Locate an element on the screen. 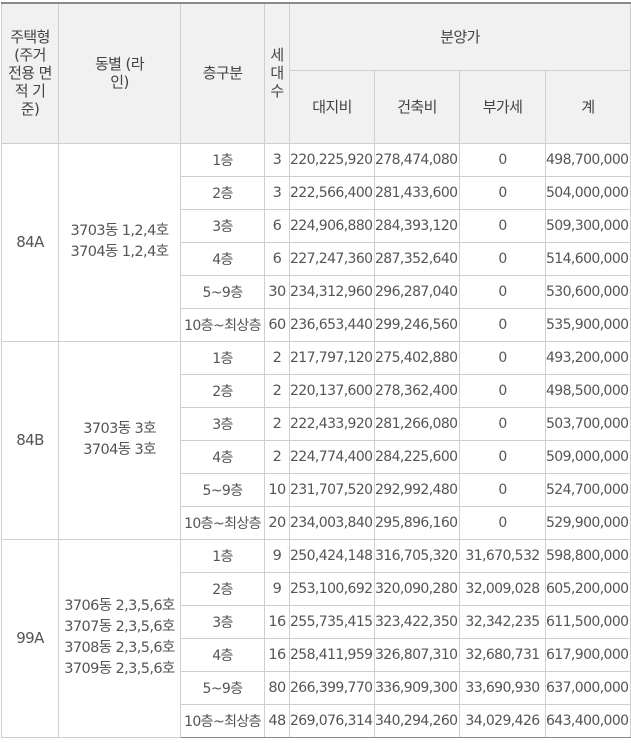 This screenshot has height=743, width=631. building-cost-cell: 281,433,600 is located at coordinates (417, 192).